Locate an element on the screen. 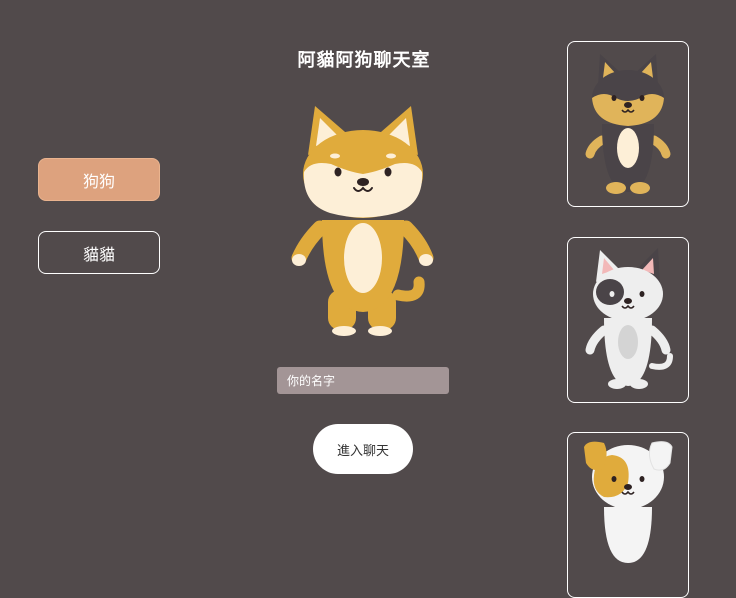 Image resolution: width=736 pixels, height=598 pixels. avatar-card-white-puppy is located at coordinates (628, 515).